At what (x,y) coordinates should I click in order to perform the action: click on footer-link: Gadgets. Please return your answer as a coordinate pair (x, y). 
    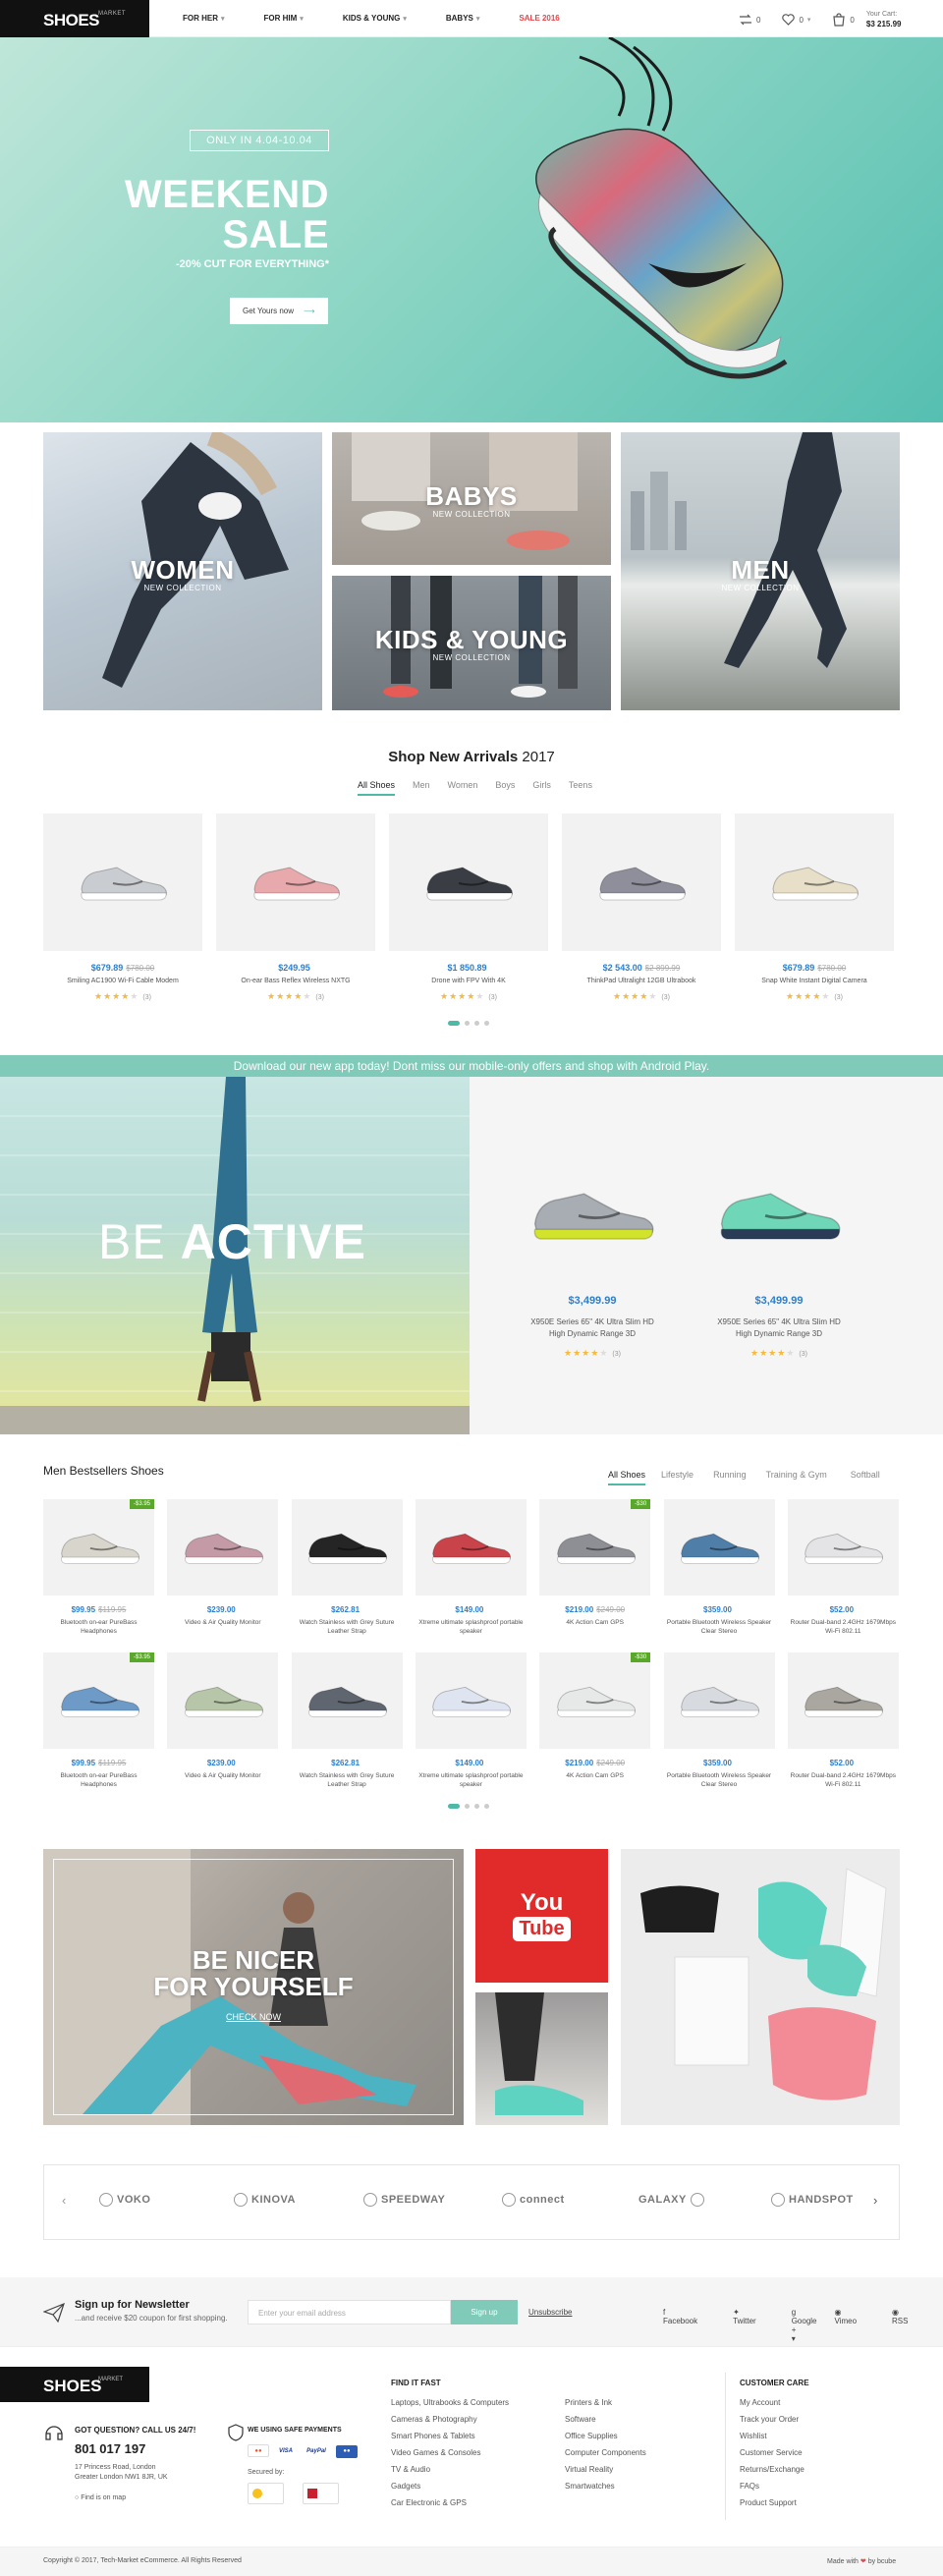
    Looking at the image, I should click on (405, 2486).